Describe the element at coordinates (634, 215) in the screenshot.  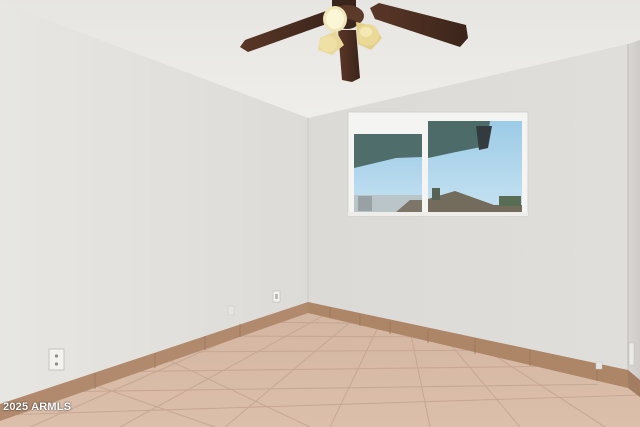
I see `right-wall` at that location.